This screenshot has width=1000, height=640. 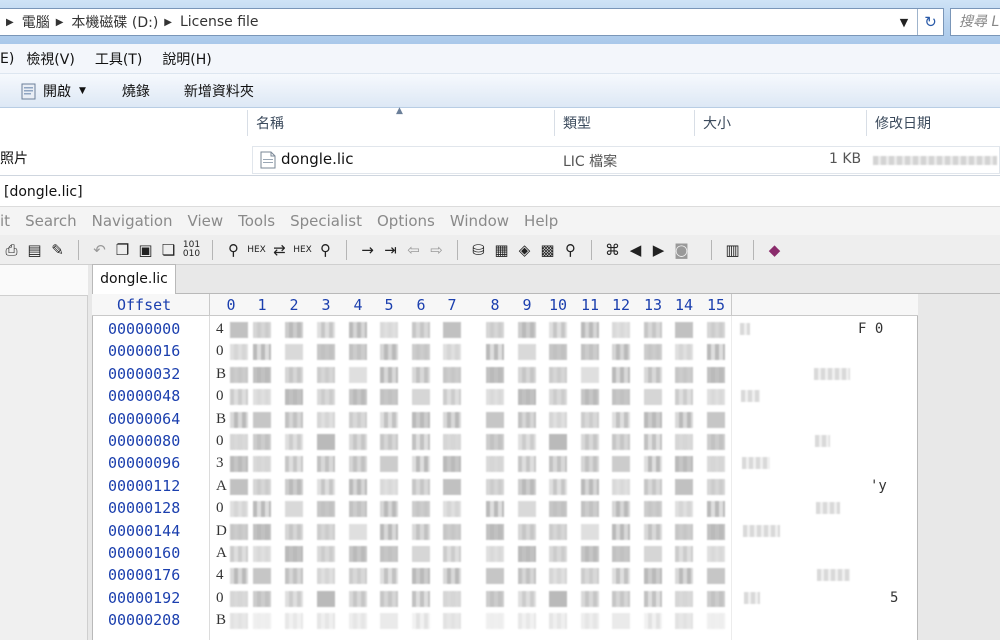 I want to click on copy-icon: ❐, so click(x=122, y=250).